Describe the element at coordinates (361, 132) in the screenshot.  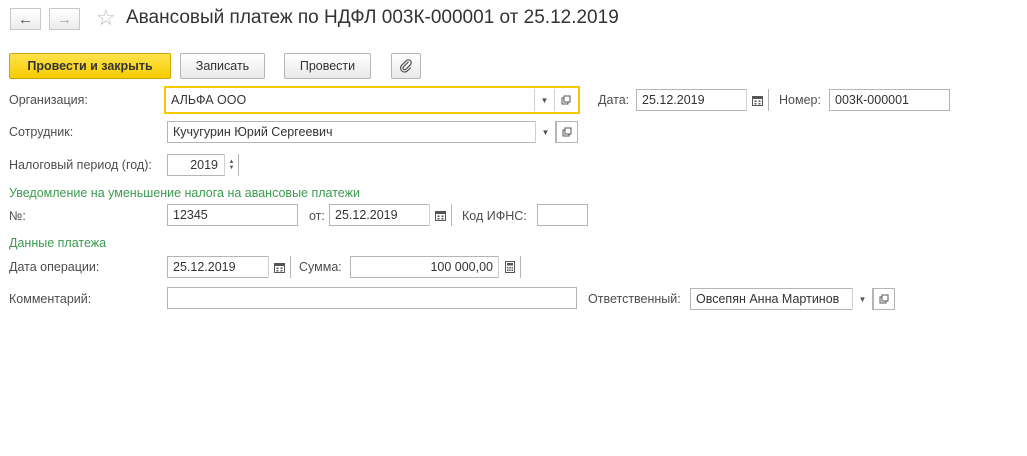
I see `employee-field: Кучугурин Юрий Сергеевич` at that location.